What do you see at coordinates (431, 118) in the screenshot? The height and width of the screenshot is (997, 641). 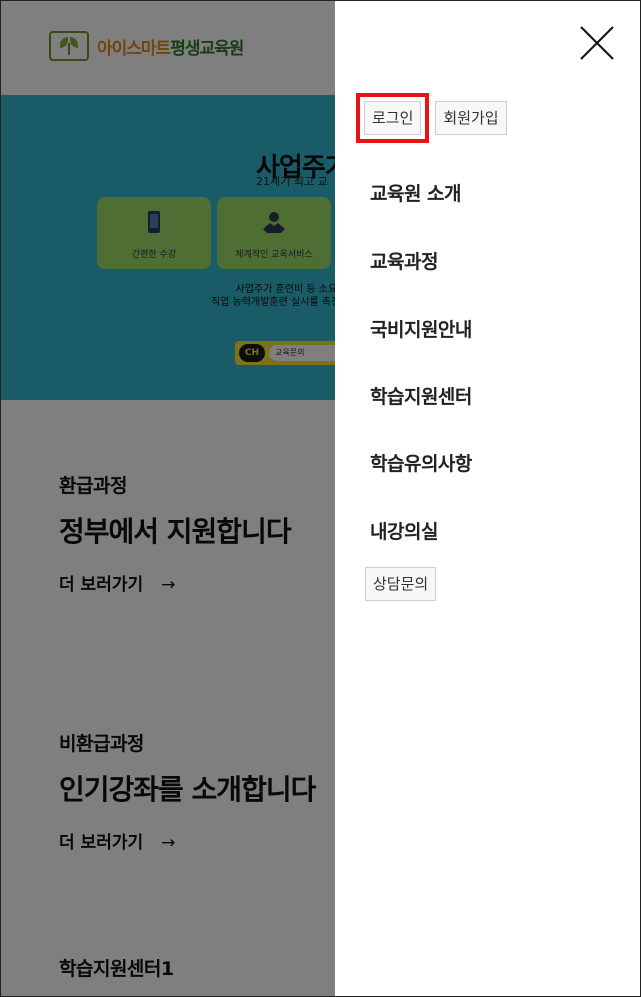 I see `auth-buttons: 로그인 회원가입` at bounding box center [431, 118].